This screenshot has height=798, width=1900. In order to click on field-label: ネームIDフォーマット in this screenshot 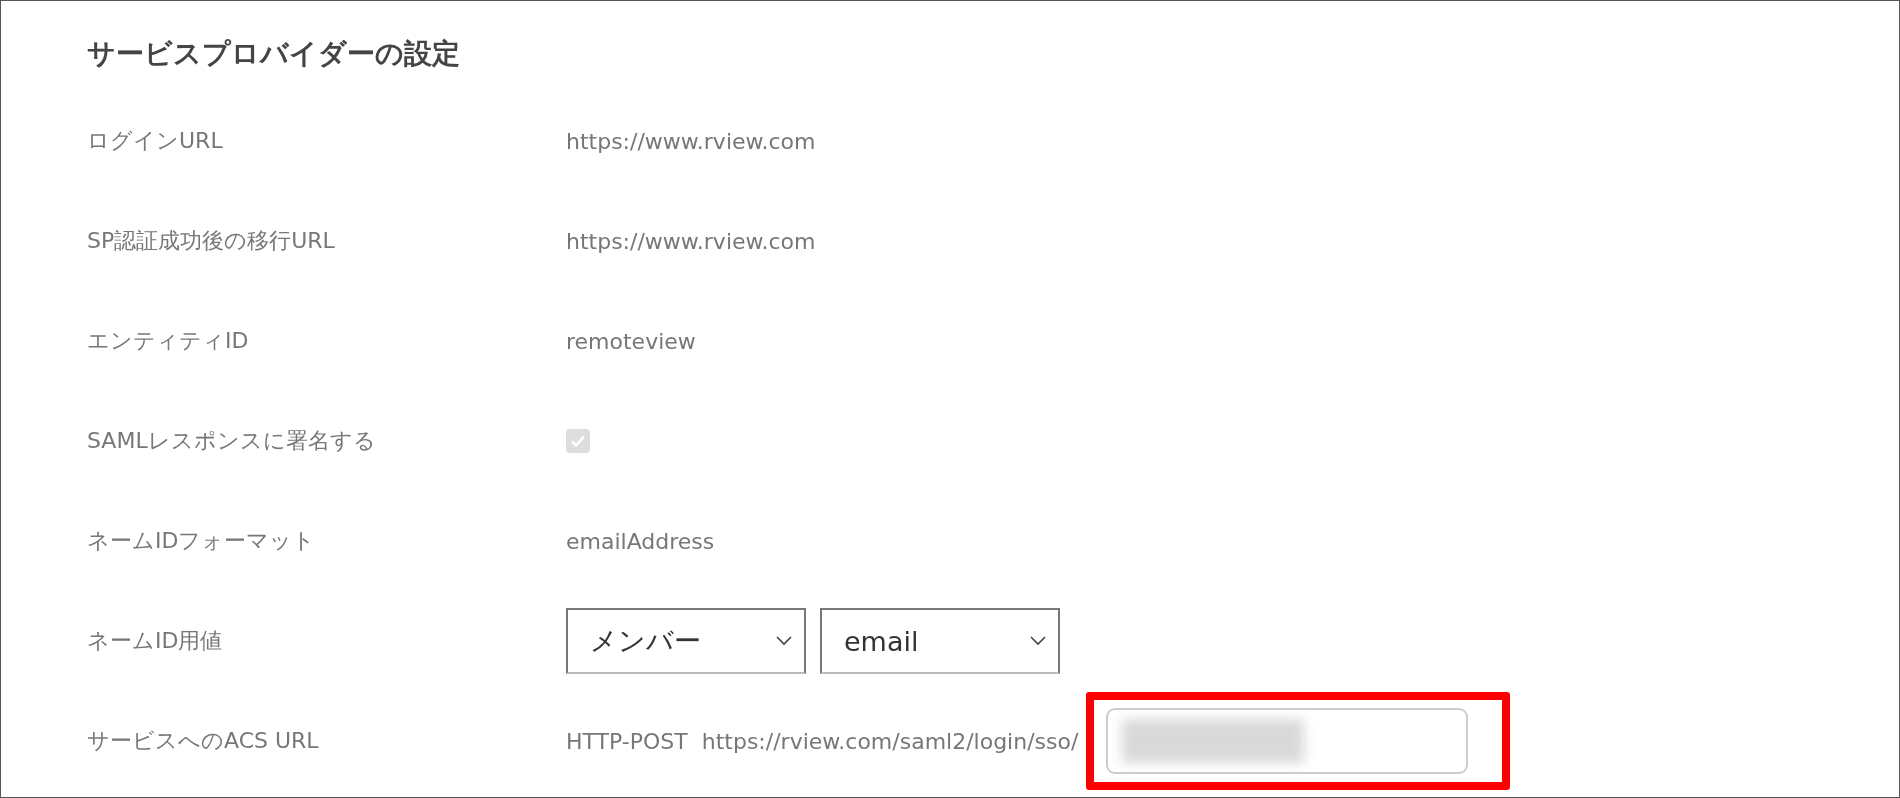, I will do `click(202, 541)`.